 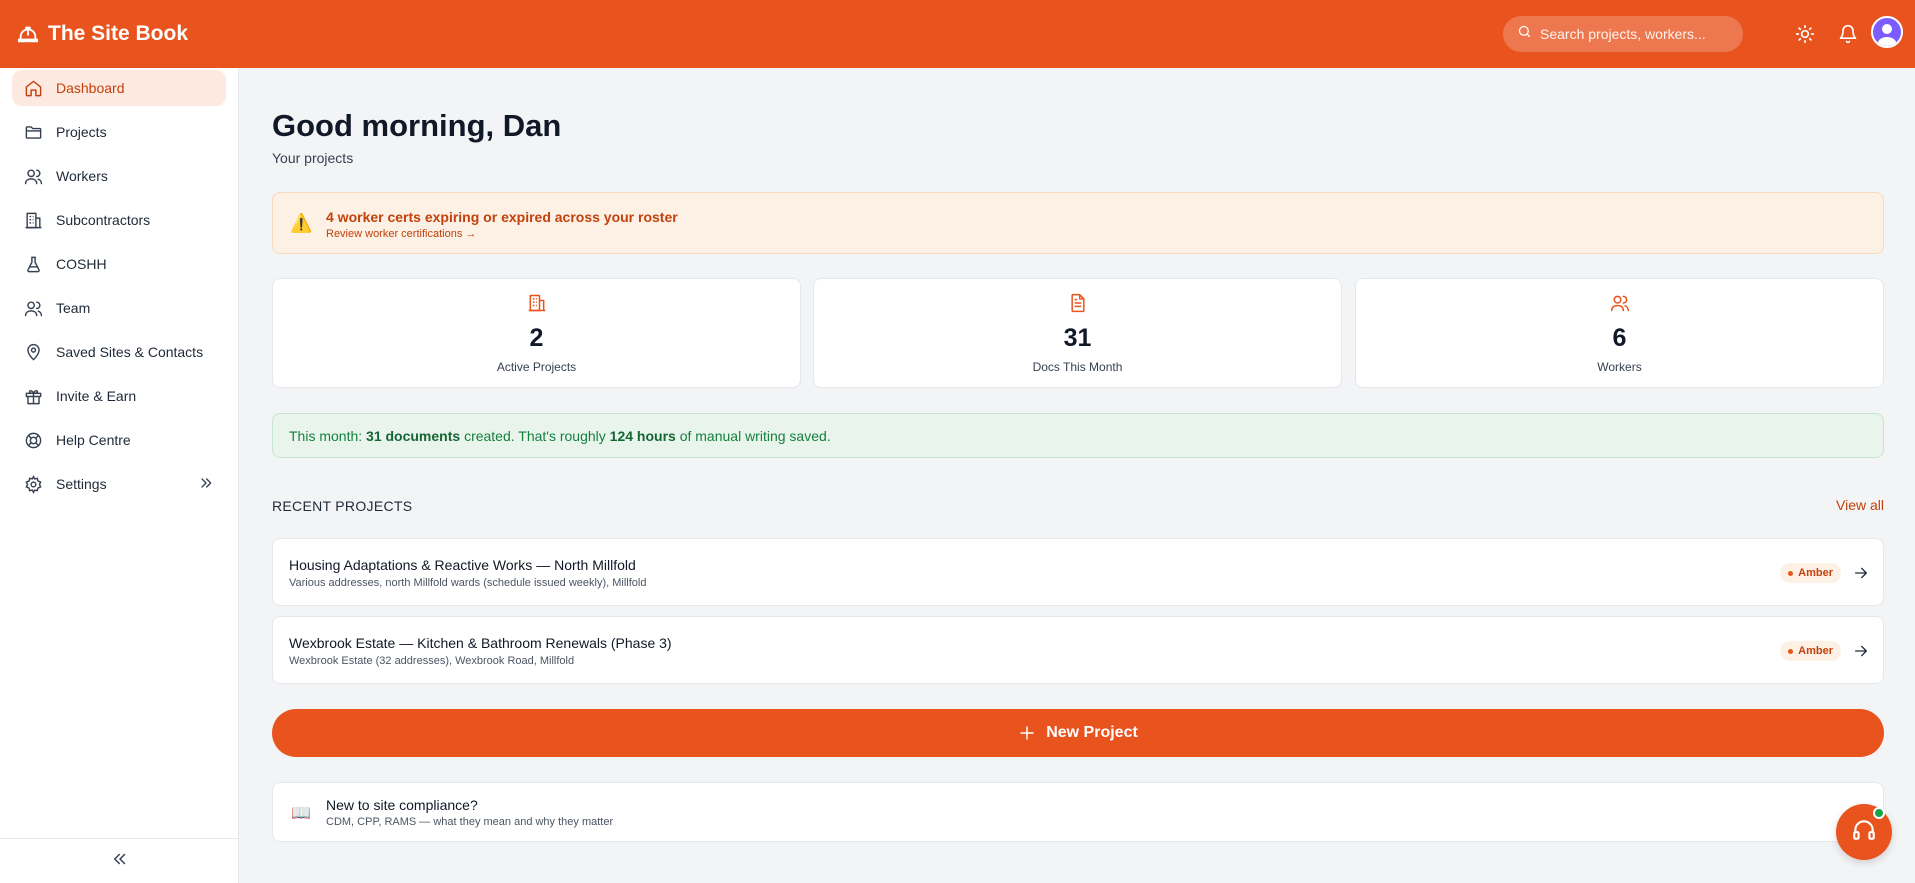 I want to click on sidebar-item-label: Projects, so click(x=81, y=132).